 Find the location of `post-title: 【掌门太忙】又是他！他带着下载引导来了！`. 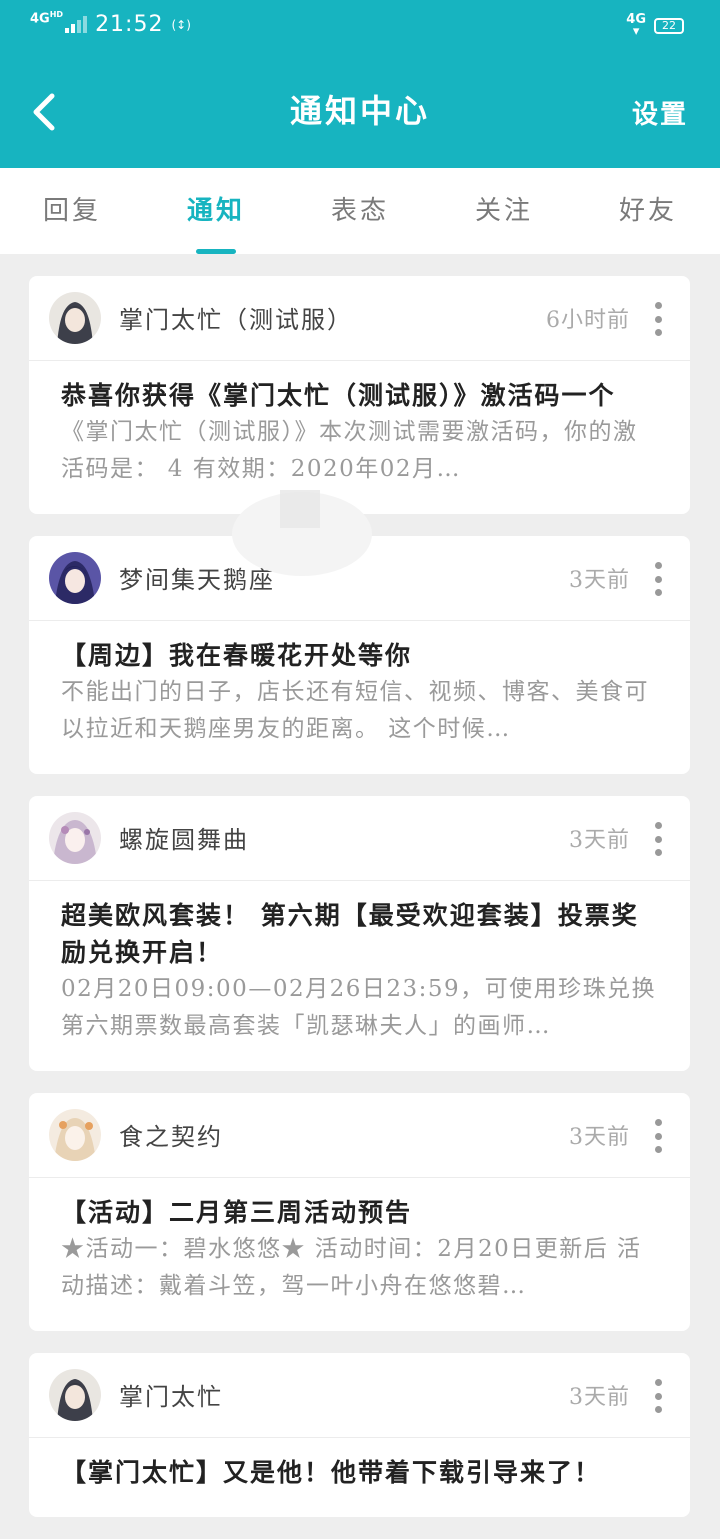

post-title: 【掌门太忙】又是他！他带着下载引导来了！ is located at coordinates (331, 1472).